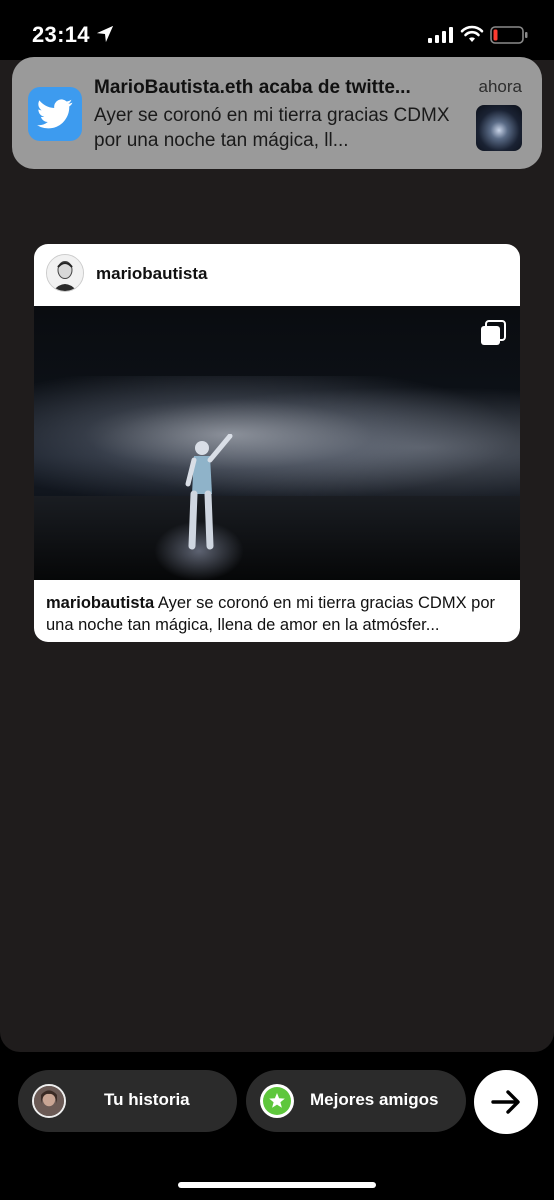  Describe the element at coordinates (500, 86) in the screenshot. I see `notification-time: ahora` at that location.